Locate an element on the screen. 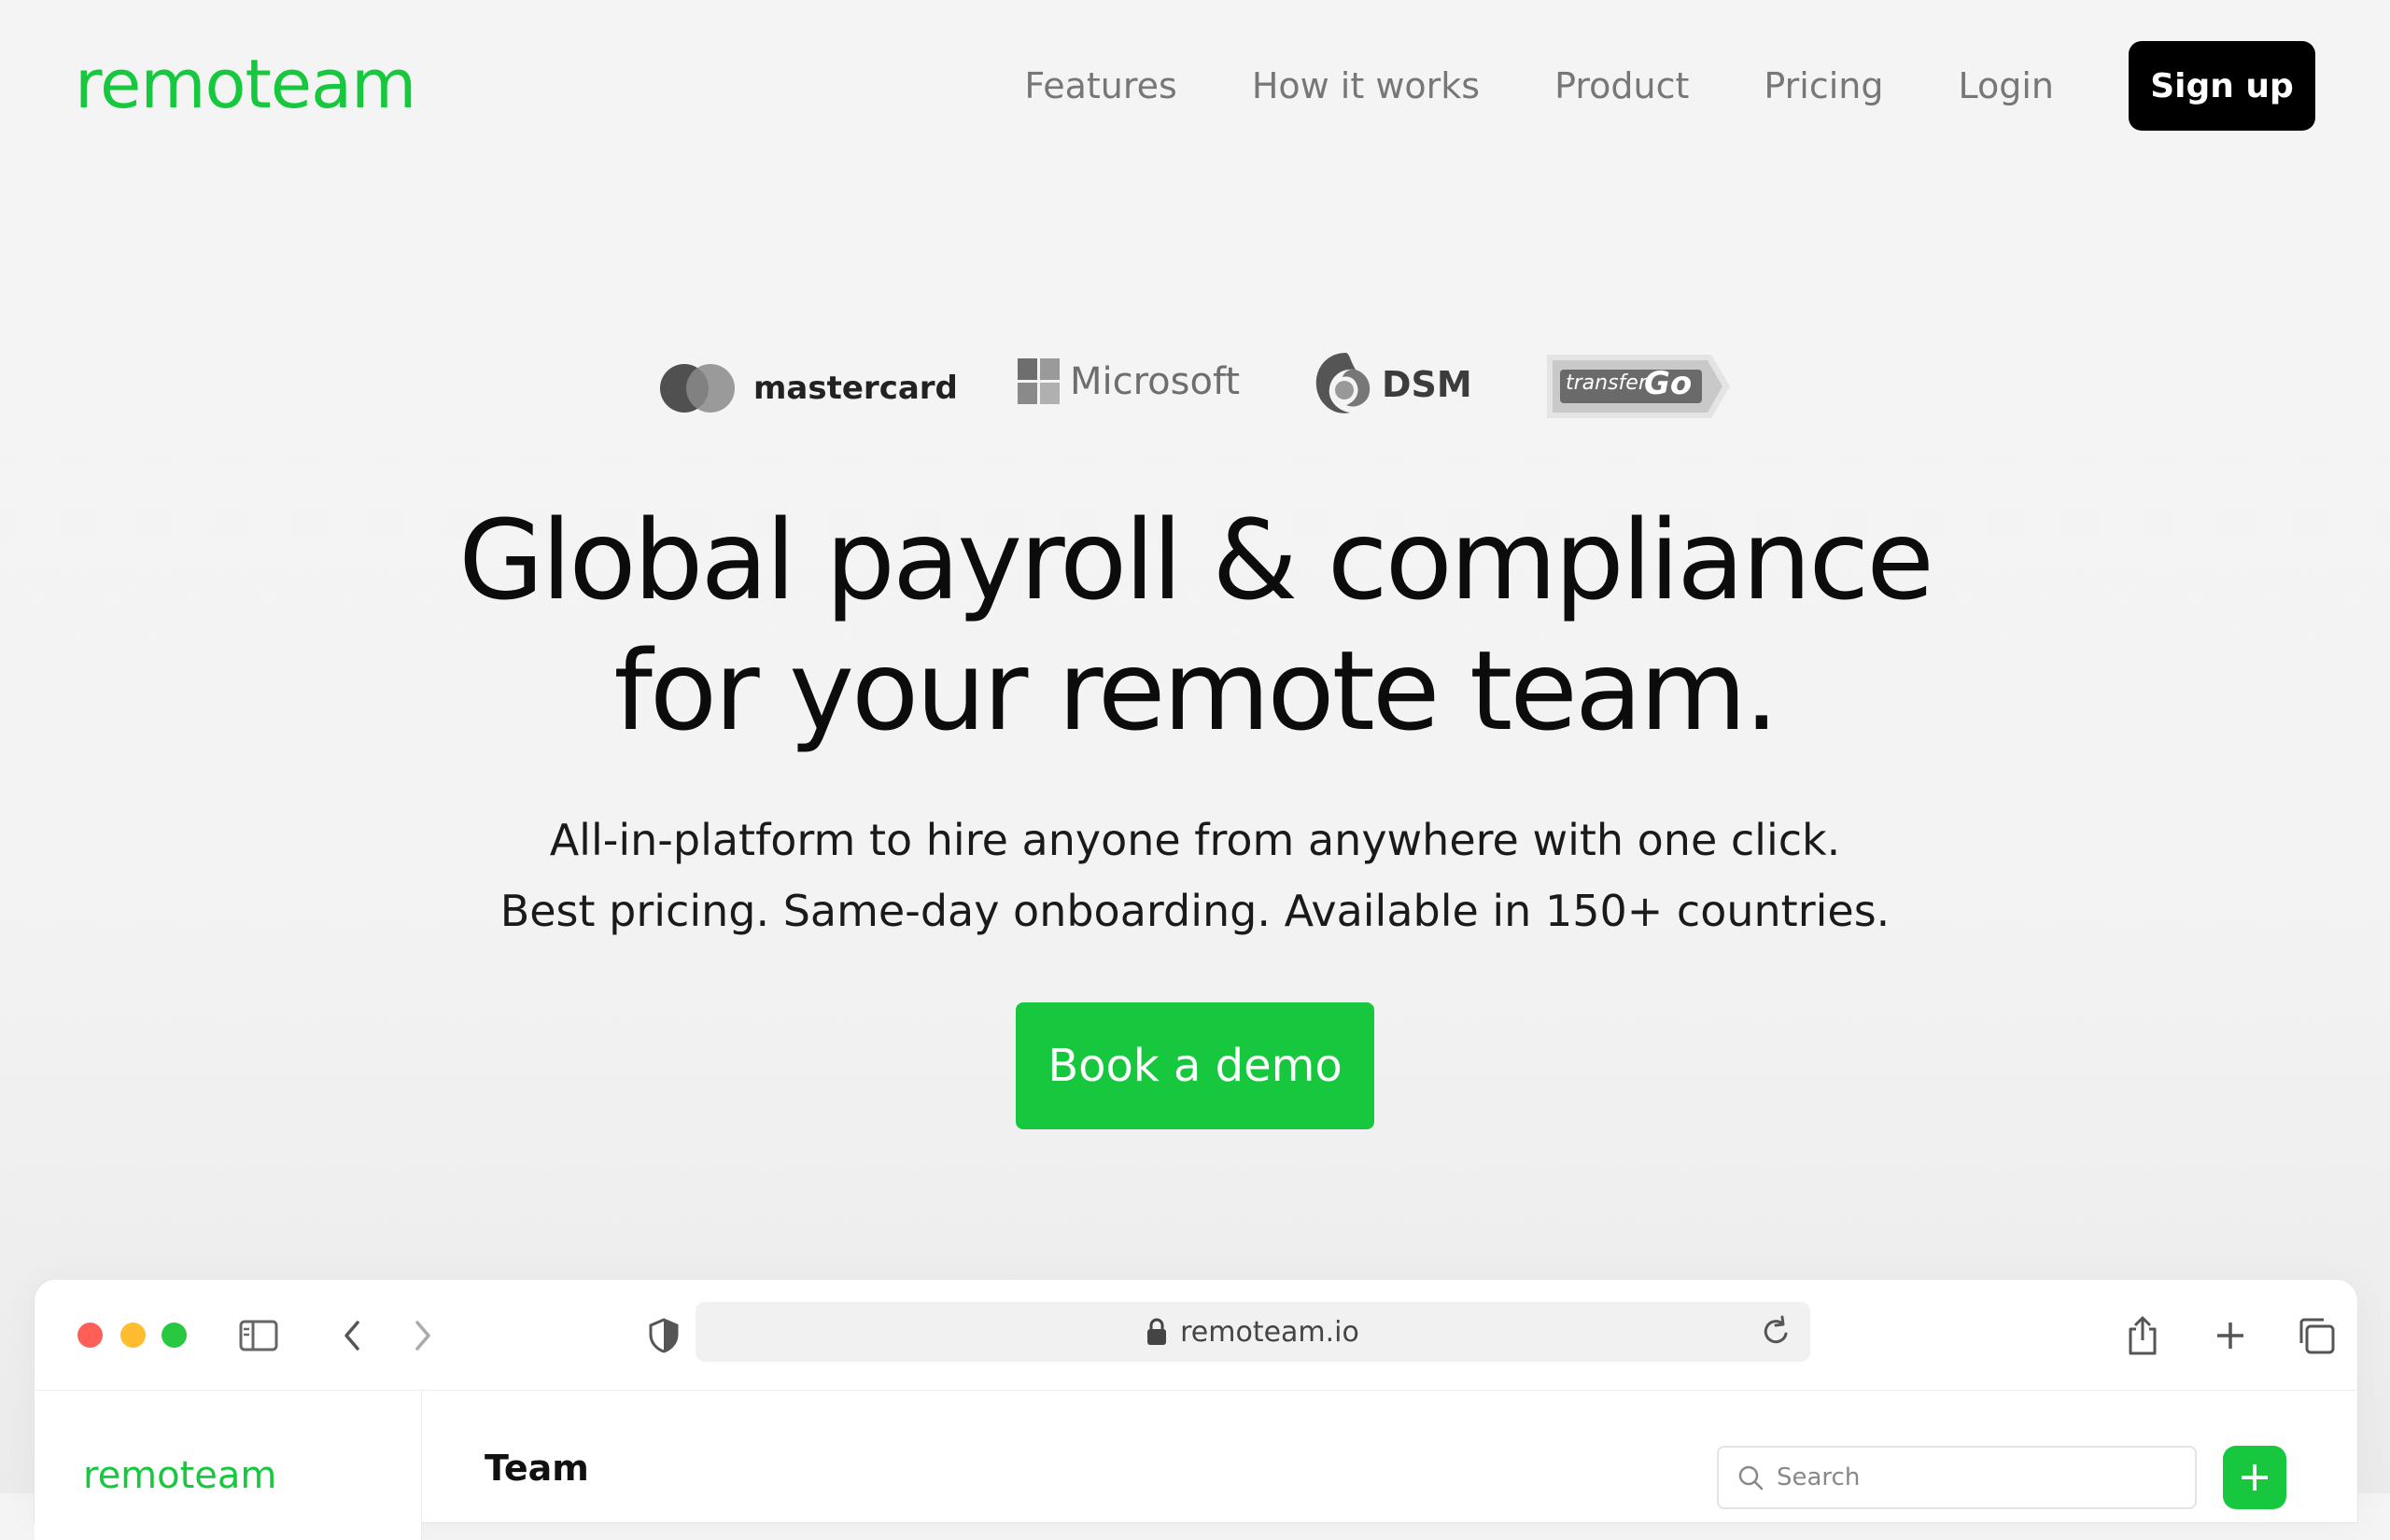  share-icon is located at coordinates (2142, 1335).